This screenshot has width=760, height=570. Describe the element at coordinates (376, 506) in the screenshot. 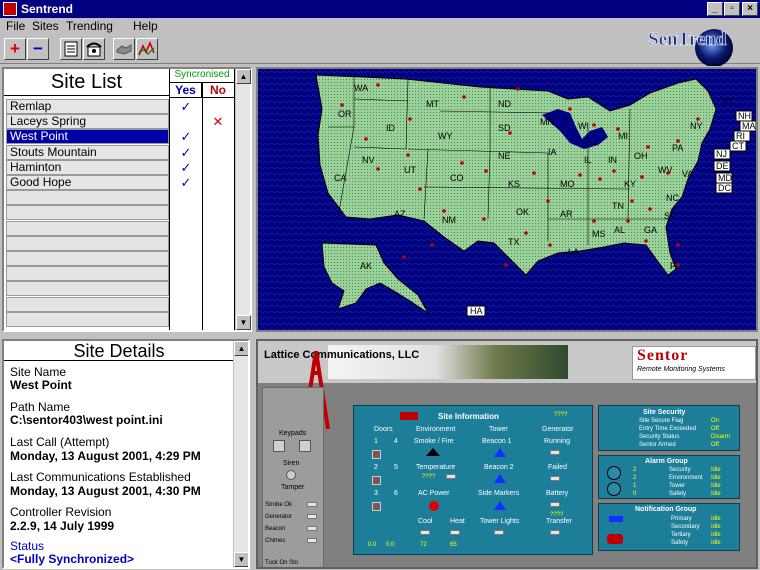

I see `door-3-icon` at that location.